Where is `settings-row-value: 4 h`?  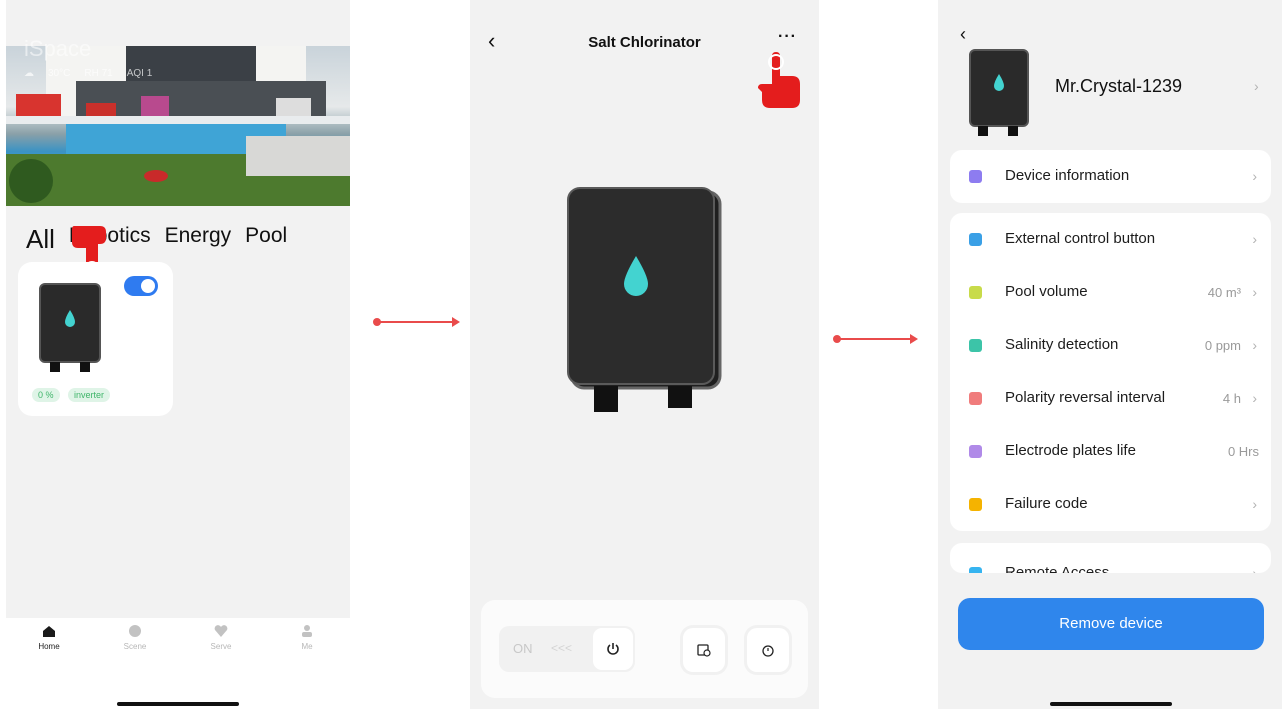 settings-row-value: 4 h is located at coordinates (1231, 398).